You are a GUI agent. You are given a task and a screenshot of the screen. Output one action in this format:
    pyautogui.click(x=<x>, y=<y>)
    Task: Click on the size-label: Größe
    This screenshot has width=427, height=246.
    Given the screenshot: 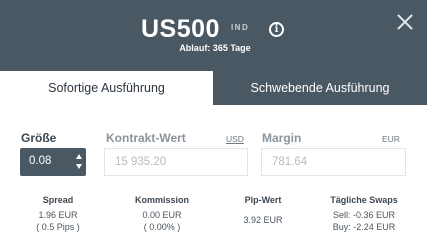 What is the action you would take?
    pyautogui.click(x=39, y=138)
    